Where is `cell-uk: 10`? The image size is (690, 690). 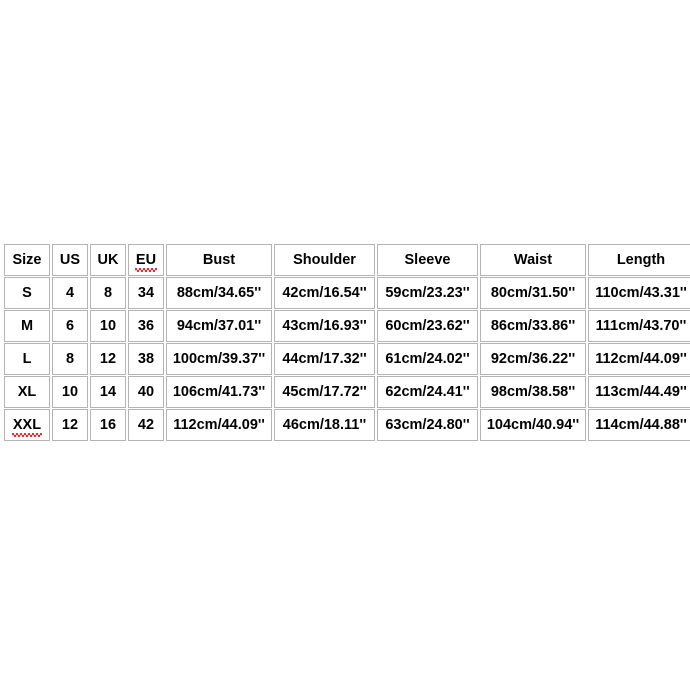
cell-uk: 10 is located at coordinates (108, 326).